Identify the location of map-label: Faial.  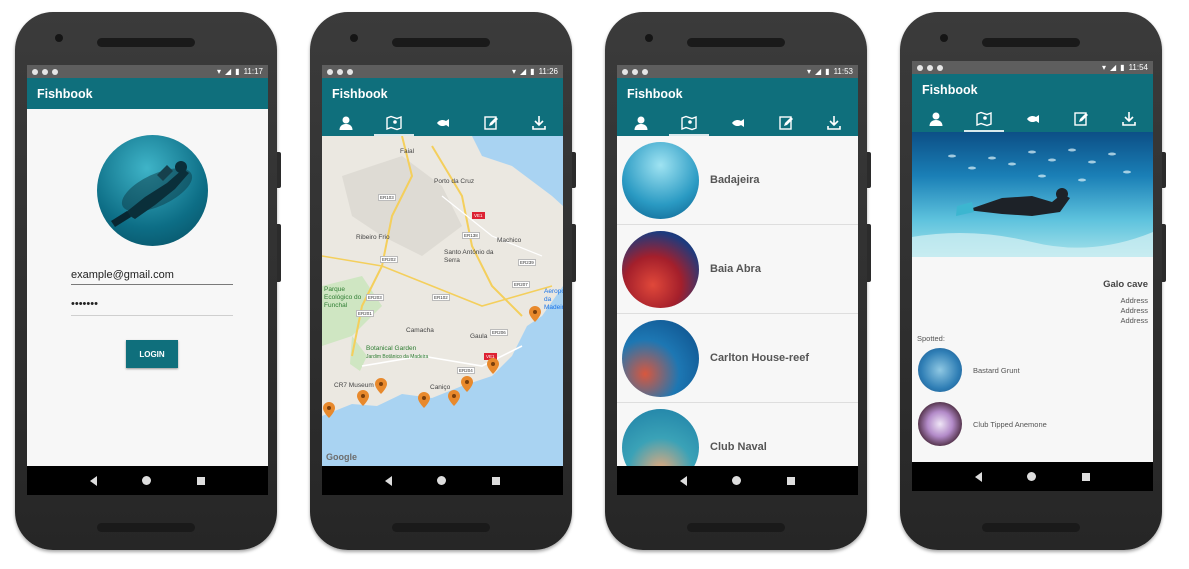
(407, 151).